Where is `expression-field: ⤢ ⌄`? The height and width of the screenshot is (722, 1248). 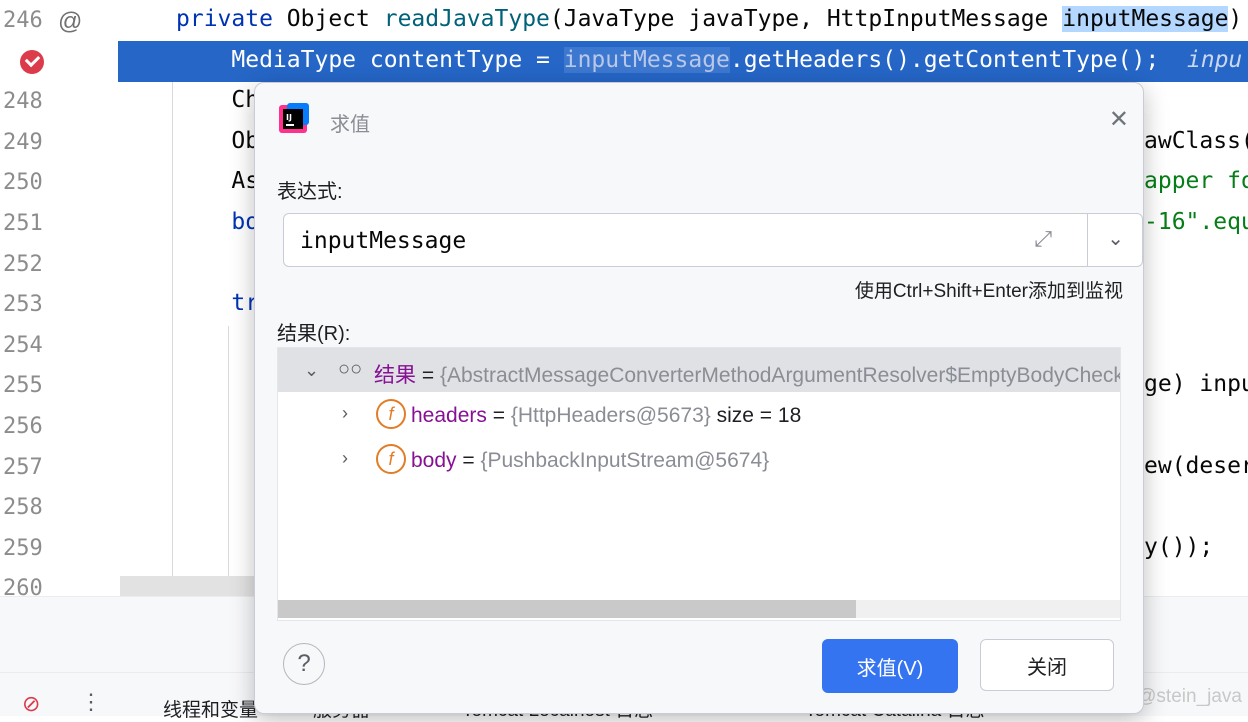
expression-field: ⤢ ⌄ is located at coordinates (713, 240).